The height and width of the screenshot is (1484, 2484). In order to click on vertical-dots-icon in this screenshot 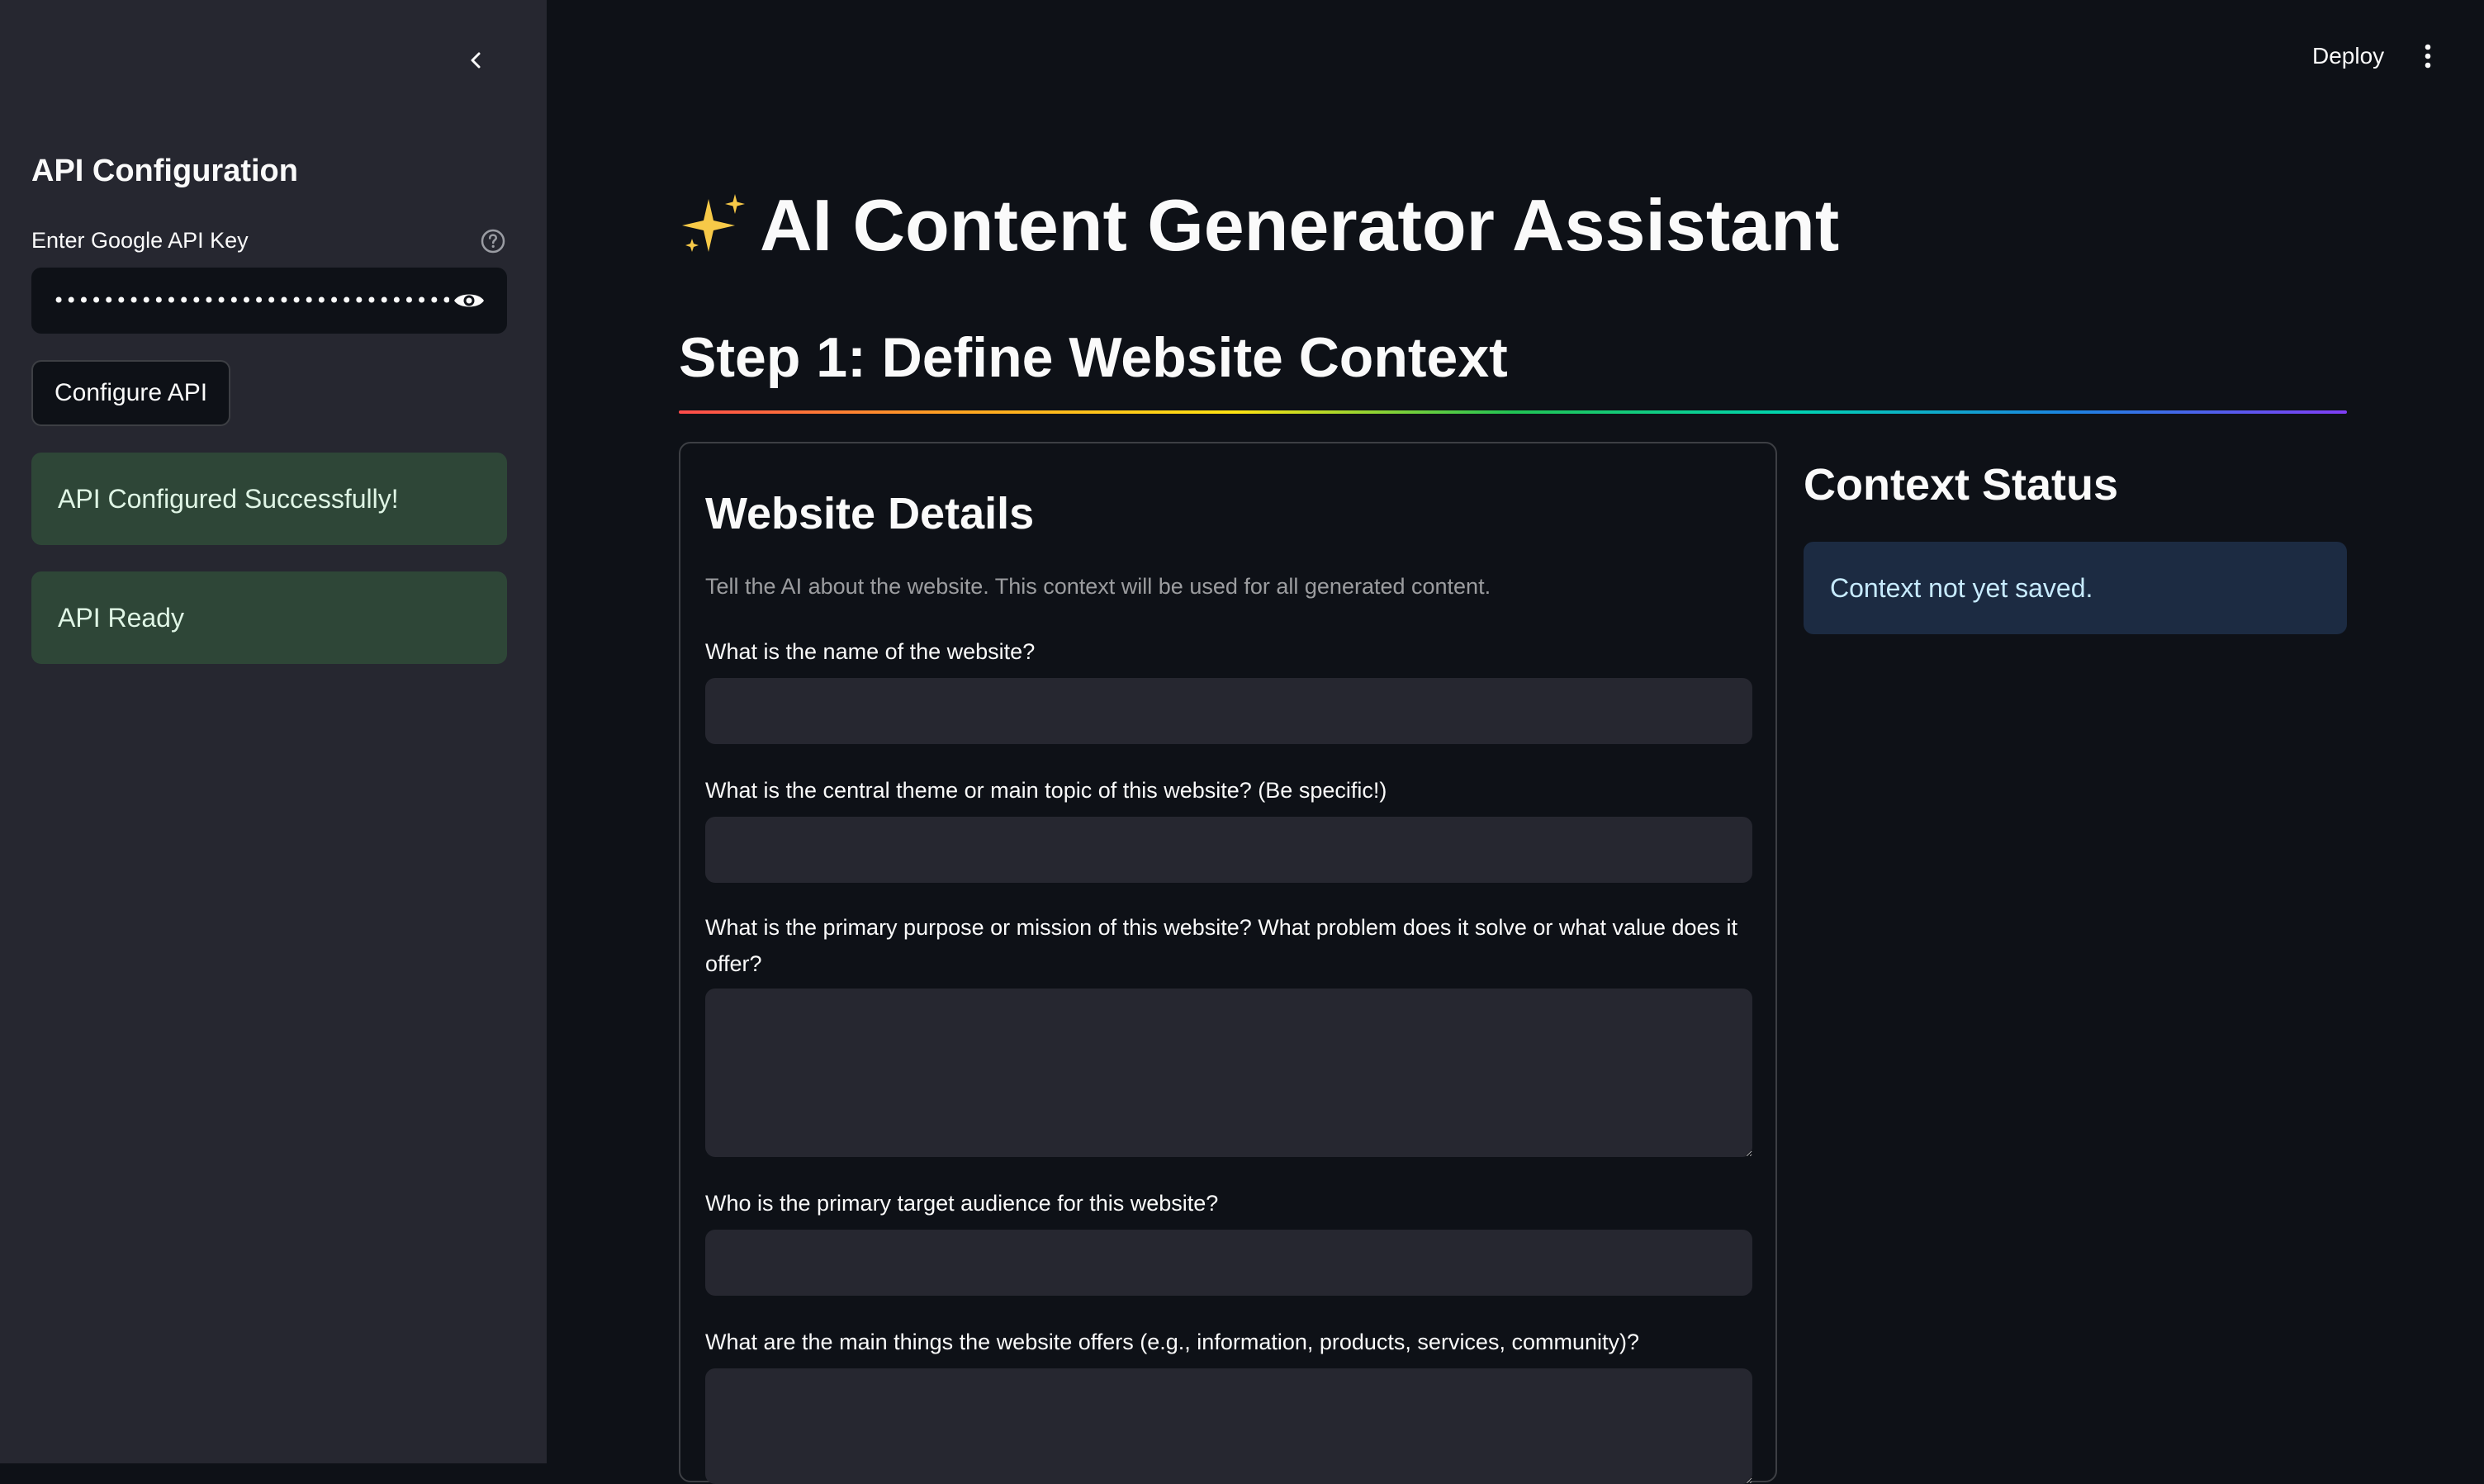, I will do `click(2428, 56)`.